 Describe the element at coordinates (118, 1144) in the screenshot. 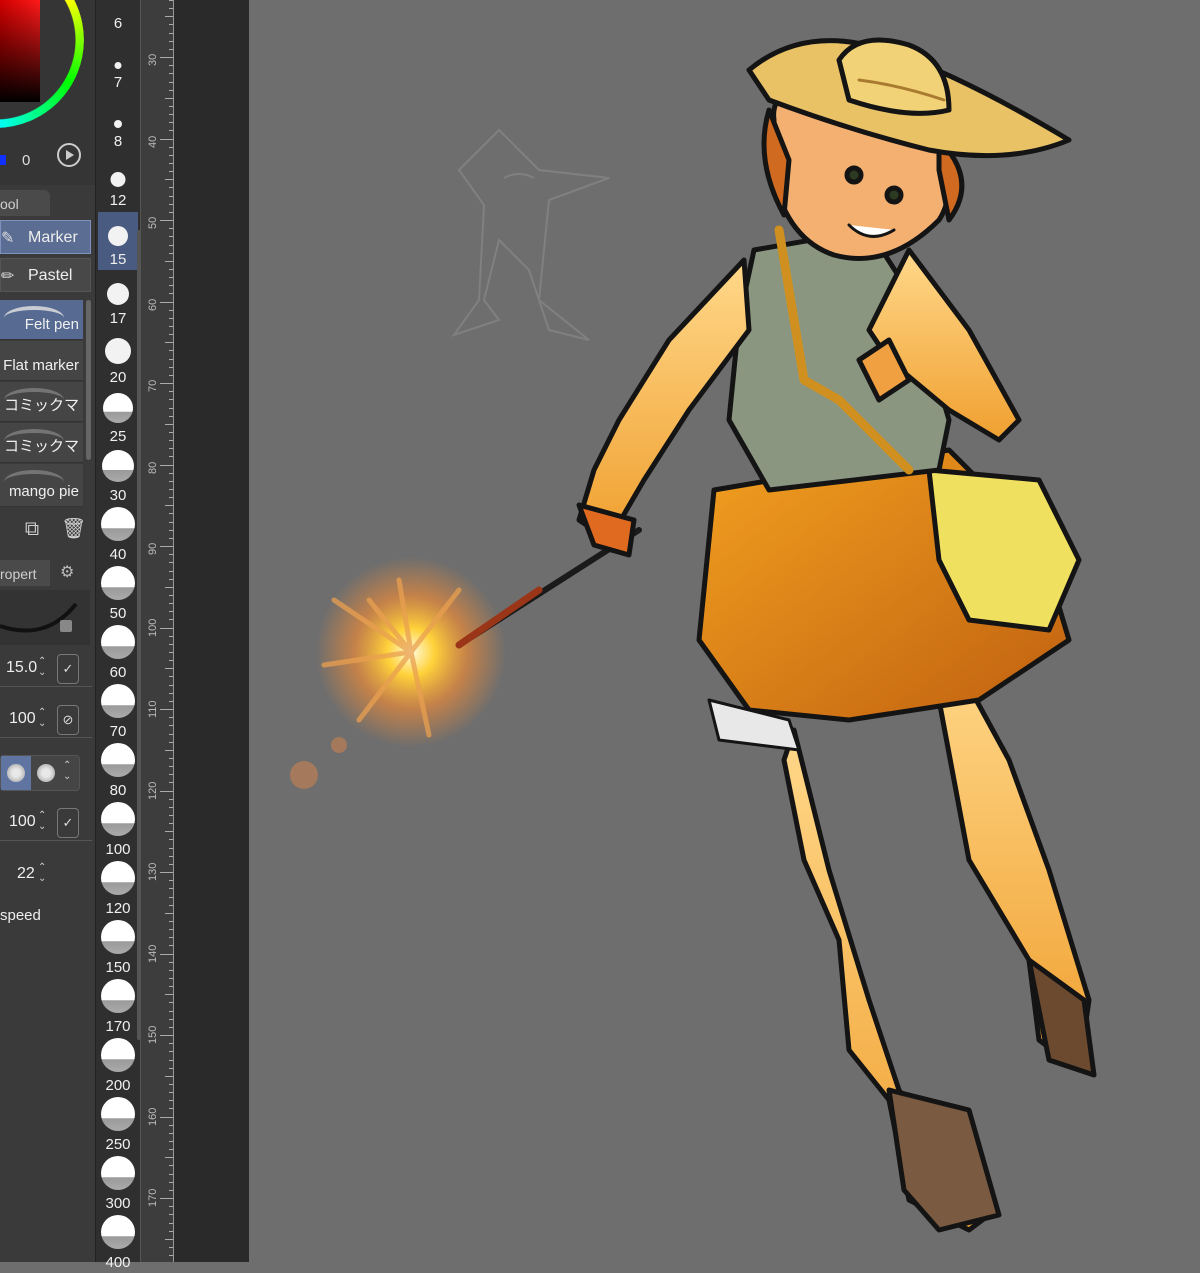

I see `brush-size-label: 250` at that location.